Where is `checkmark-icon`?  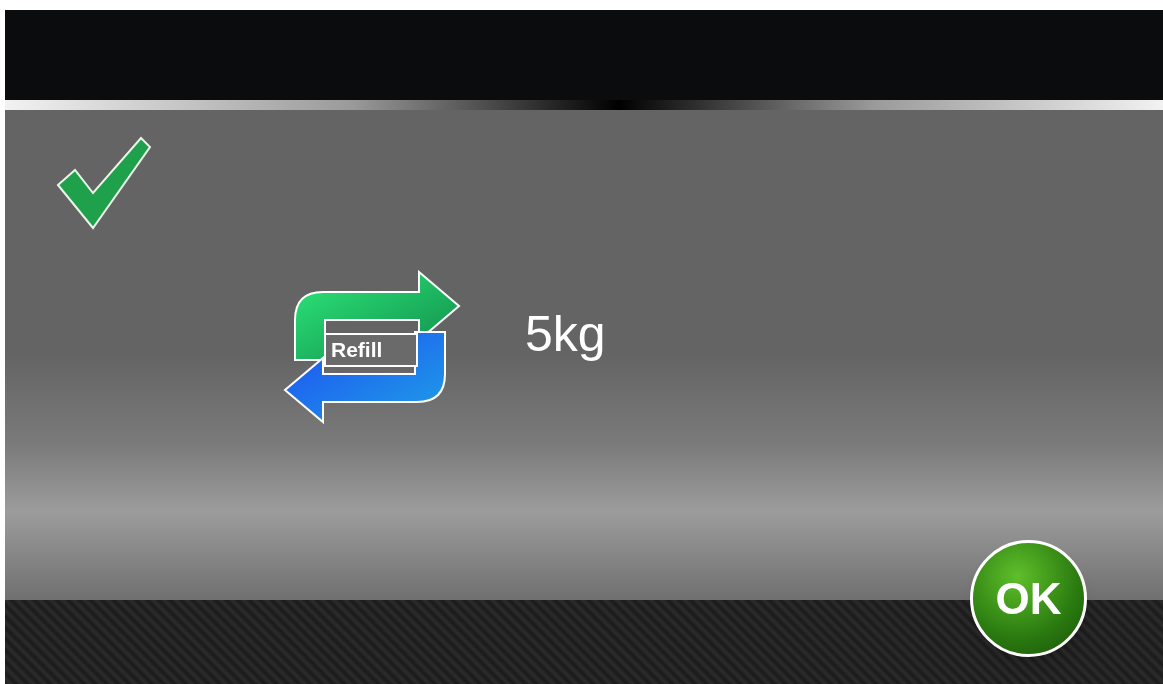
checkmark-icon is located at coordinates (104, 182).